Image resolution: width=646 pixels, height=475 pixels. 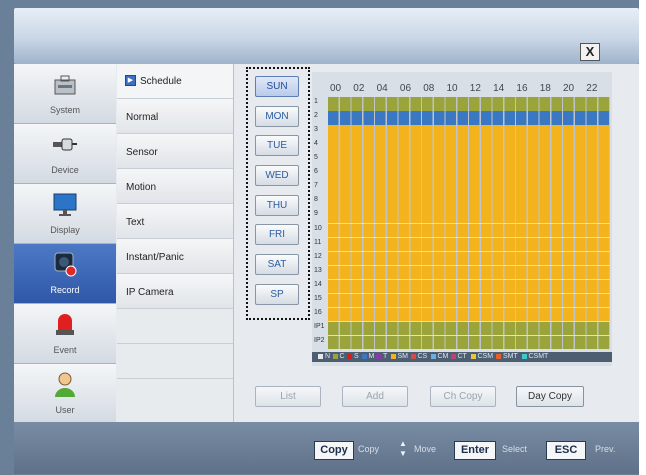 What do you see at coordinates (375, 396) in the screenshot?
I see `add-button: Add` at bounding box center [375, 396].